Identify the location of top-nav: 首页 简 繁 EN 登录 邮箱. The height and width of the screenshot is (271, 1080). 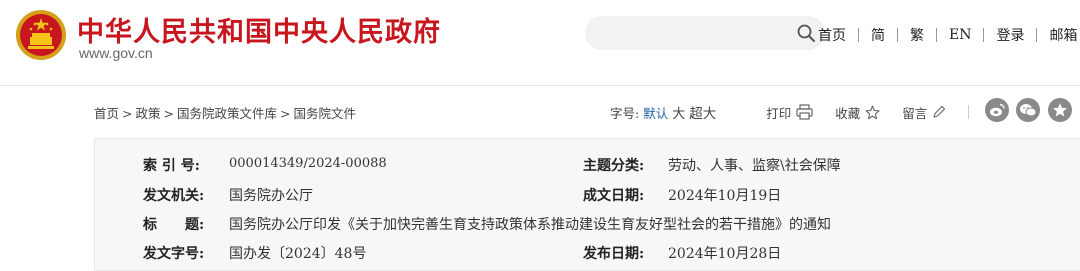
(949, 35).